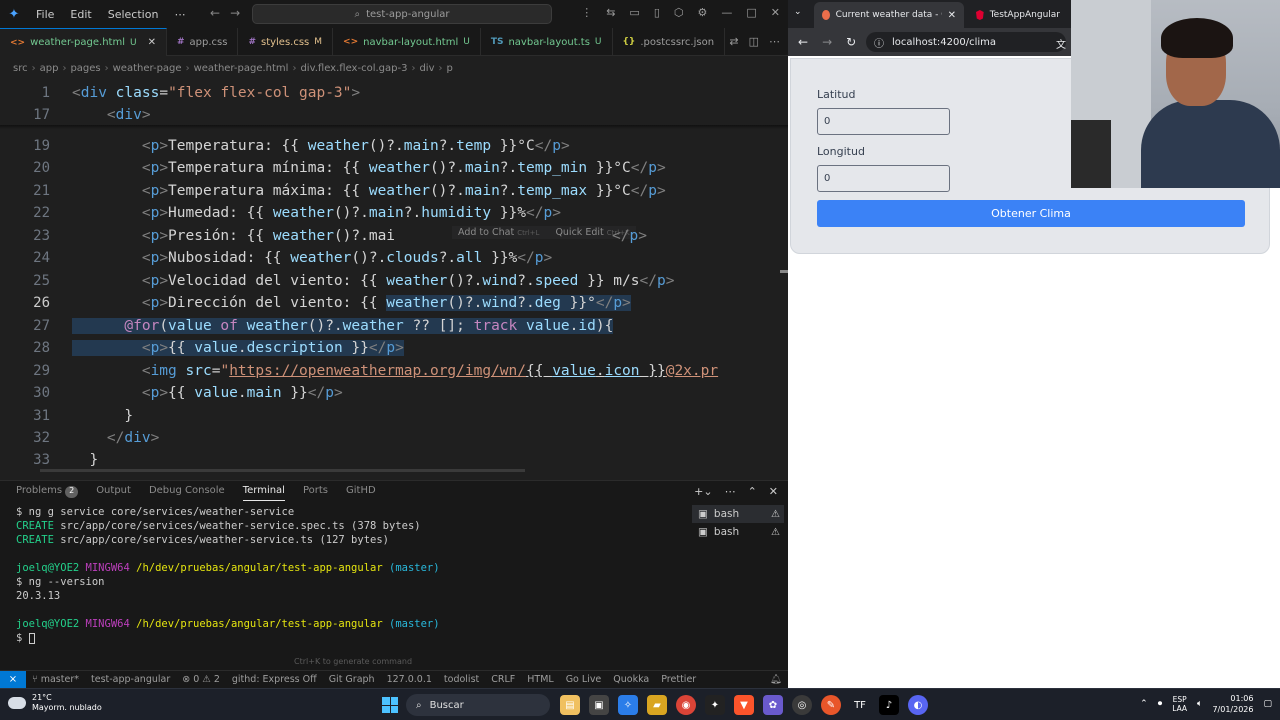 The width and height of the screenshot is (1280, 720). I want to click on tab-app-css: # app.css, so click(203, 42).